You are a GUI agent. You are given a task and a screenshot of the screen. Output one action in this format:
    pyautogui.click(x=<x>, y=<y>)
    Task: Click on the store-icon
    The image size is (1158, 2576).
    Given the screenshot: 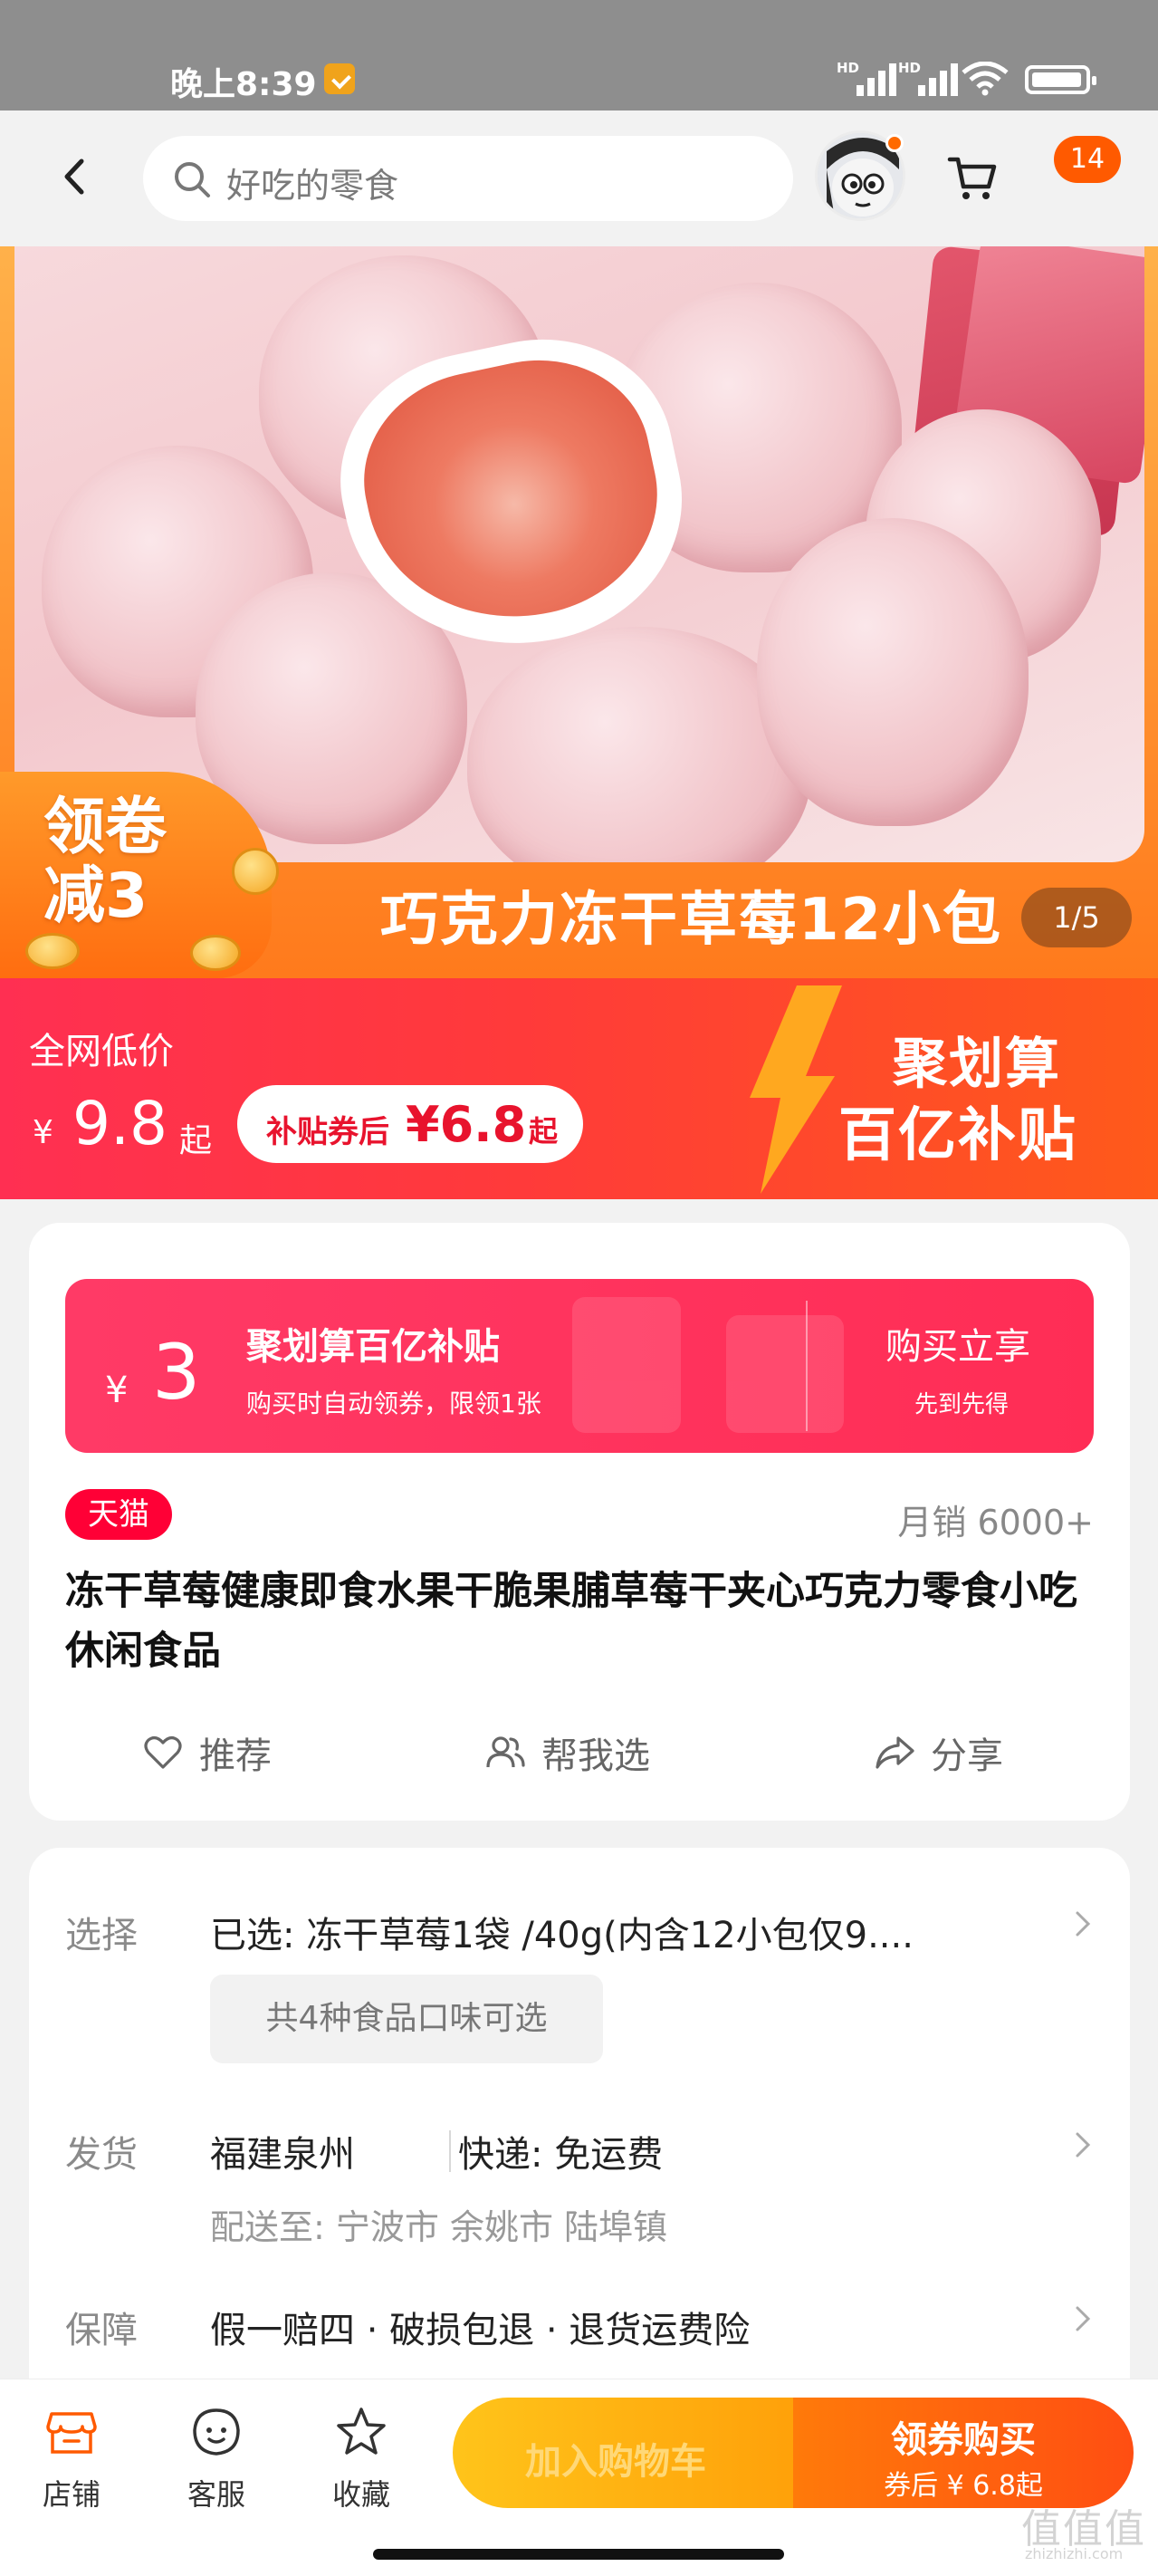 What is the action you would take?
    pyautogui.click(x=72, y=2433)
    